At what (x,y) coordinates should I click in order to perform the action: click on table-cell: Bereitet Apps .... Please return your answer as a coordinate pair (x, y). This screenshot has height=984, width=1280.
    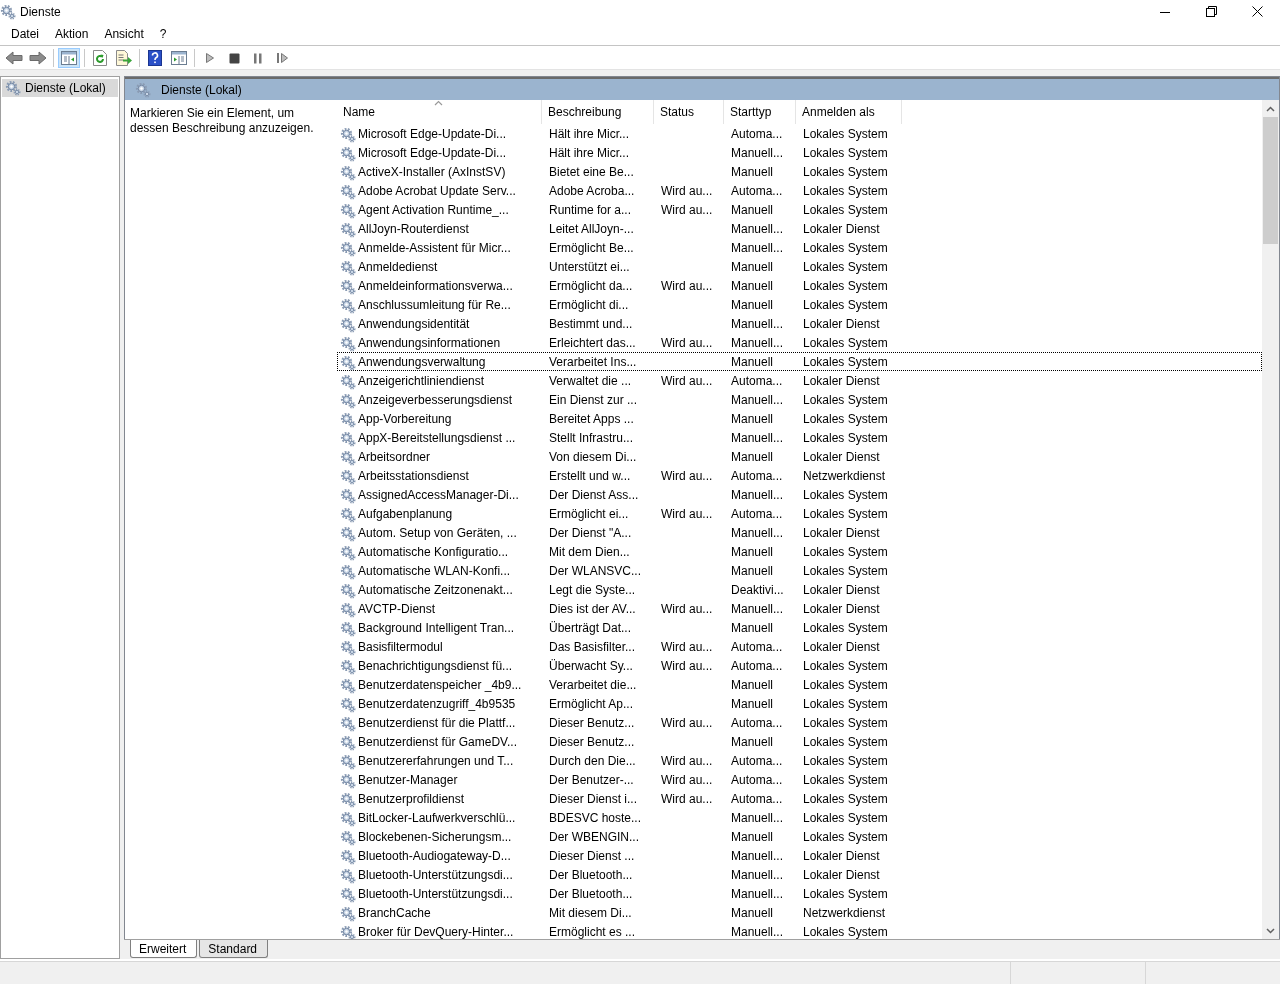
    Looking at the image, I should click on (591, 419).